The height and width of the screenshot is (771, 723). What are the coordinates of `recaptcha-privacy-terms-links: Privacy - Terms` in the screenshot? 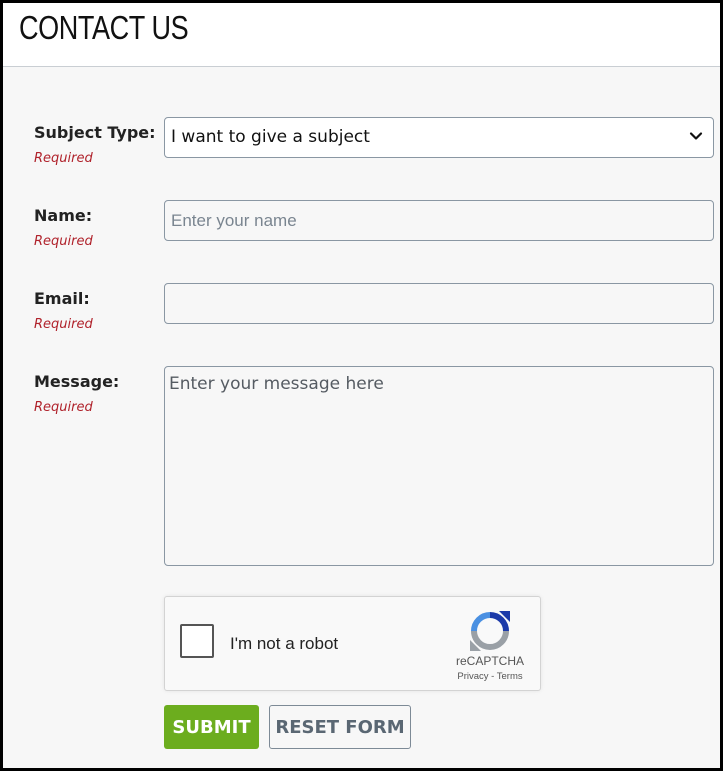 It's located at (490, 676).